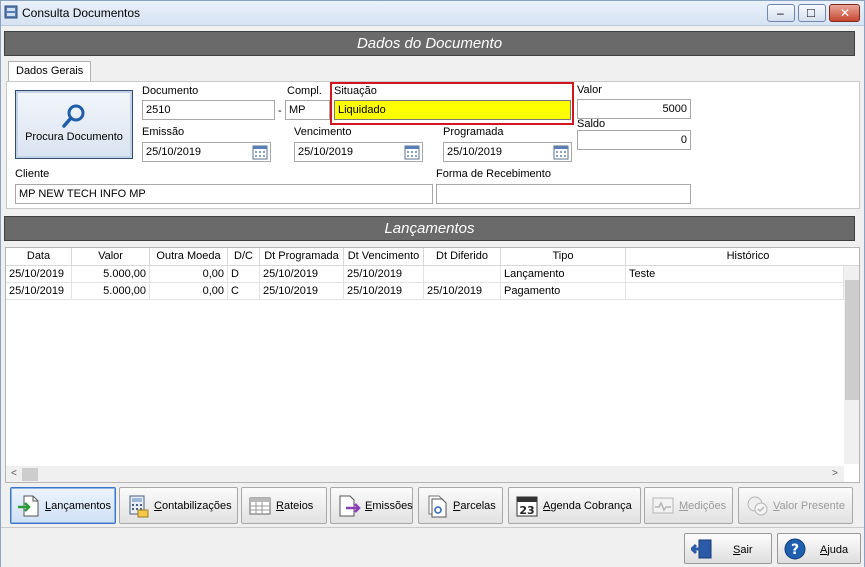  I want to click on cell-tipo: Lançamento, so click(563, 274).